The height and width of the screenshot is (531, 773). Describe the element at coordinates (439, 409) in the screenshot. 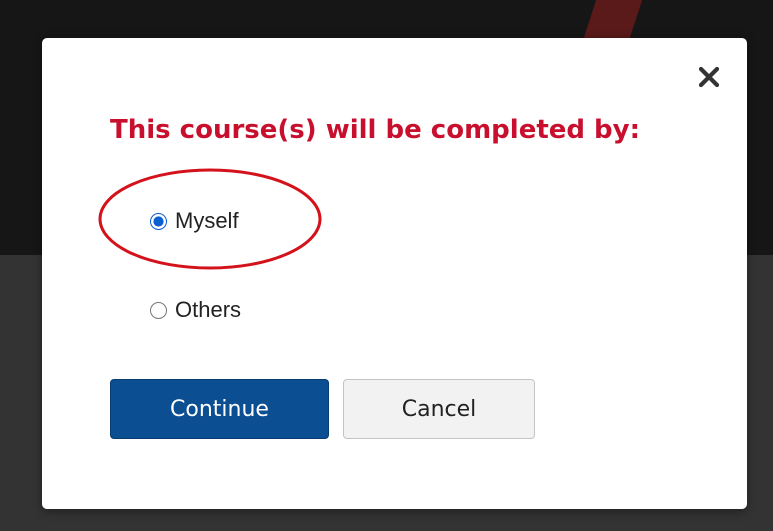

I see `cancel-button: Cancel` at that location.